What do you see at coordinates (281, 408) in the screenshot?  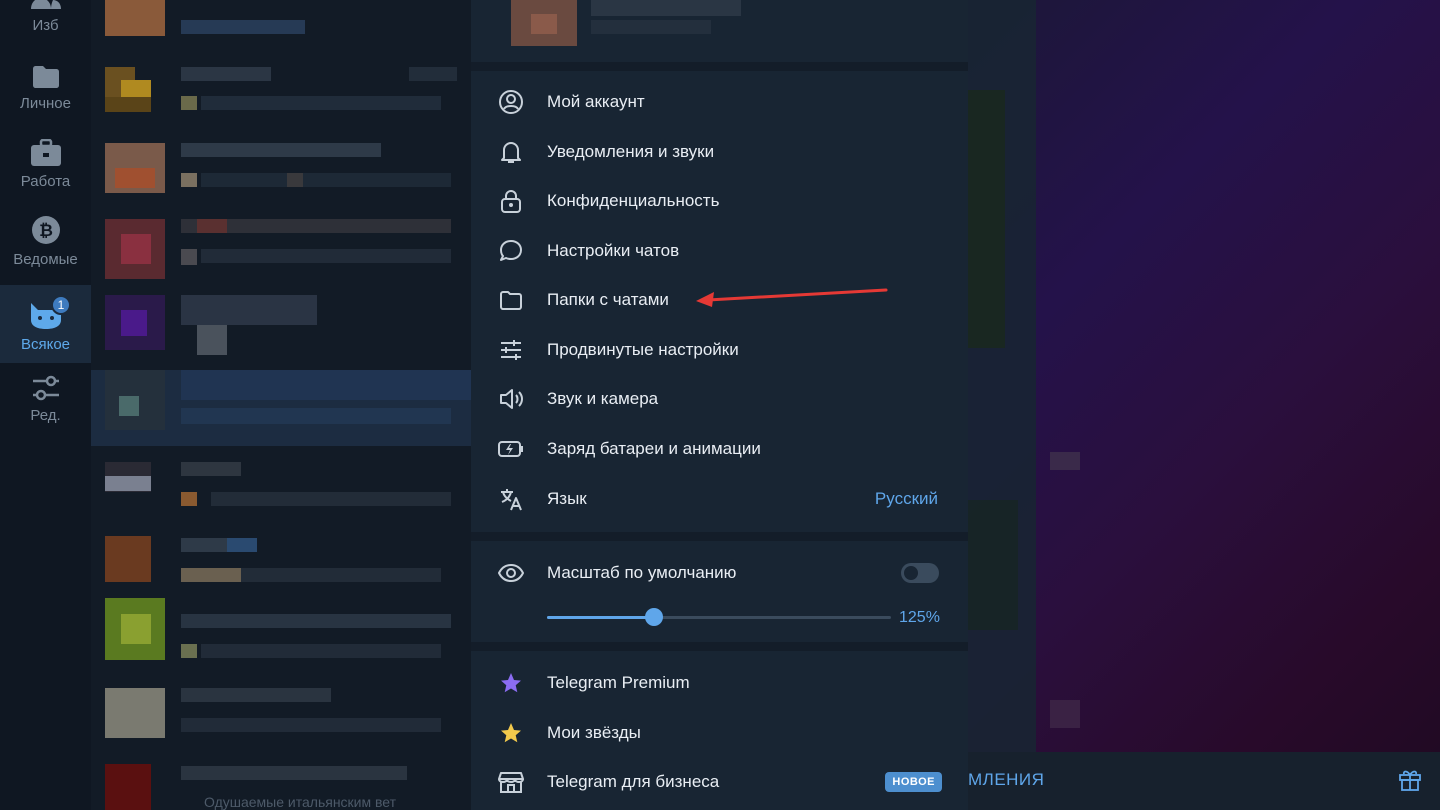 I see `chat-row-selected` at bounding box center [281, 408].